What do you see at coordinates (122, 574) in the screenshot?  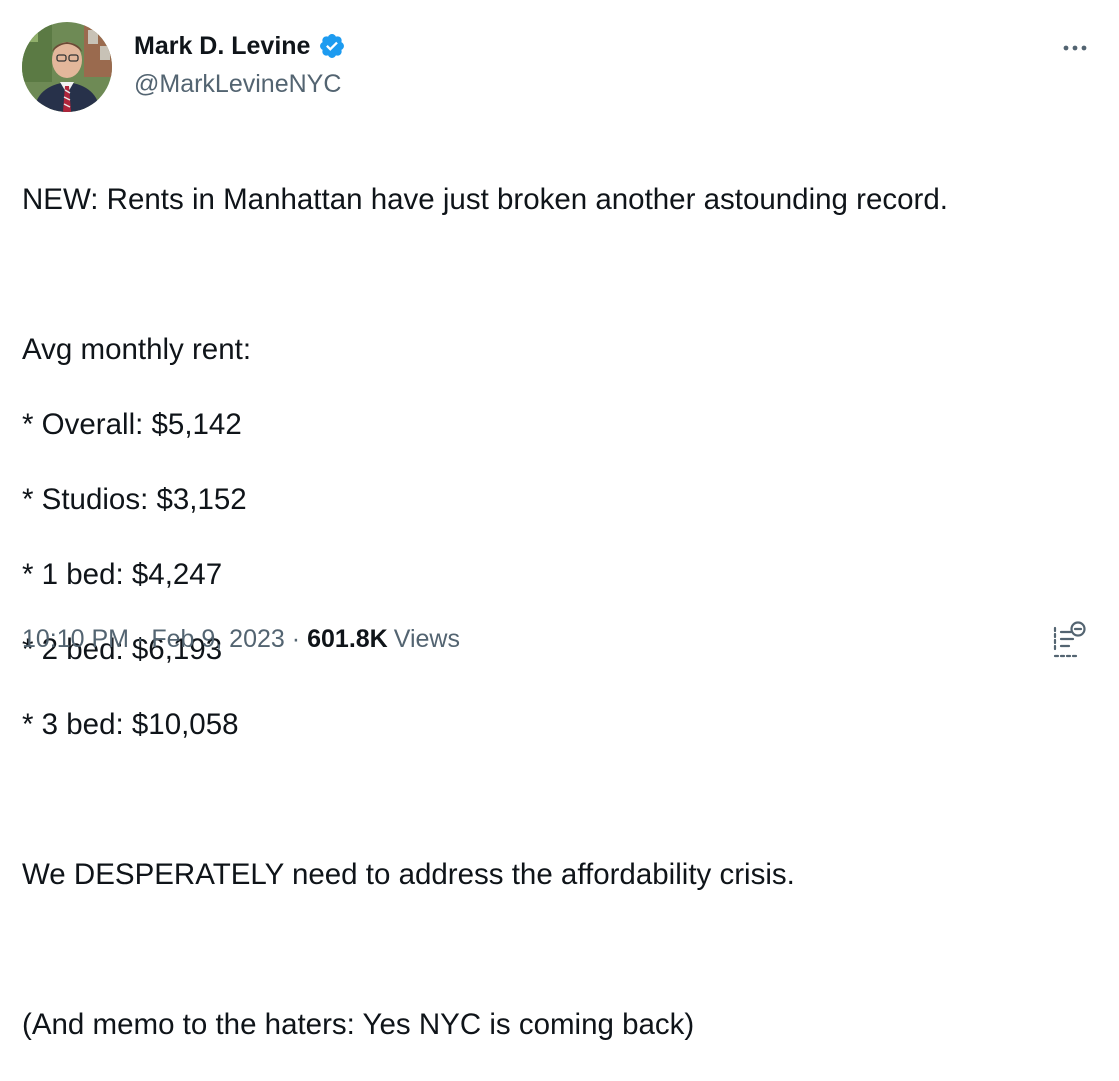 I see `rent-item-1-bed: * 1 bed: $4,247` at bounding box center [122, 574].